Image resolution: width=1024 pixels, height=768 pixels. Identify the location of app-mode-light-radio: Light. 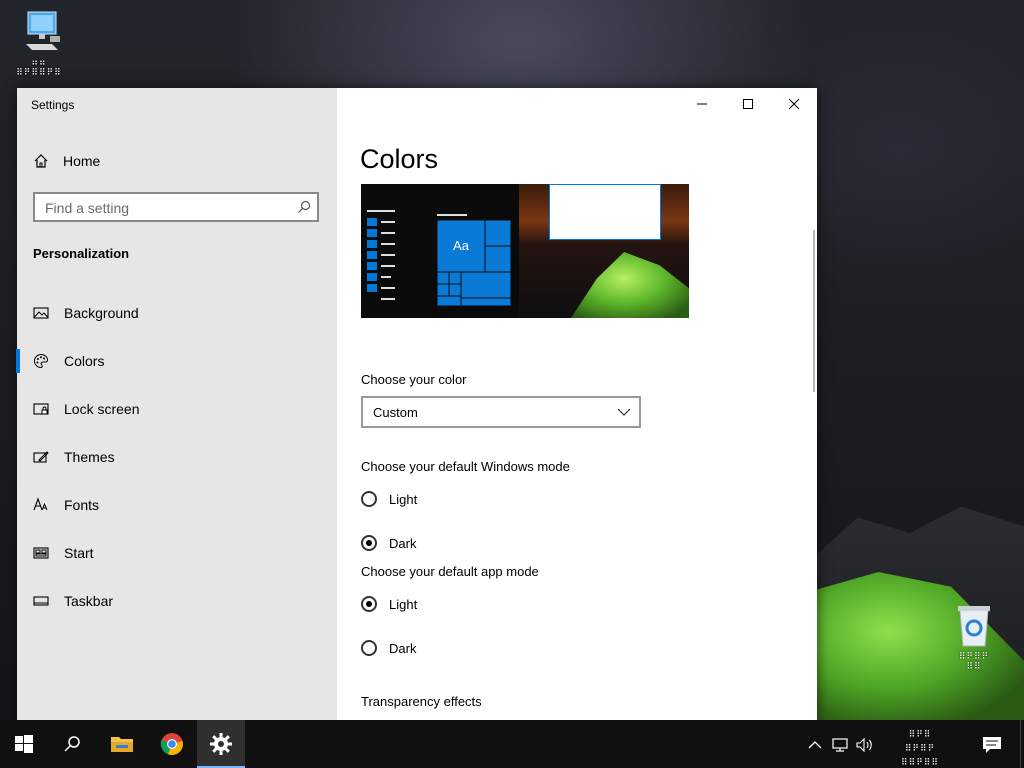
(389, 604).